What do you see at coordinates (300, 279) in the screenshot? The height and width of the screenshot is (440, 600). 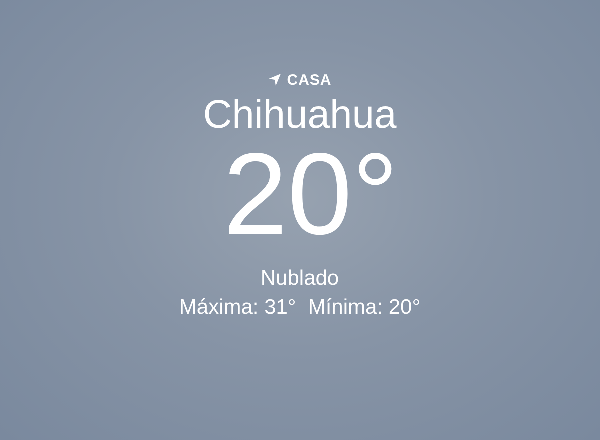 I see `weather-condition: Nublado` at bounding box center [300, 279].